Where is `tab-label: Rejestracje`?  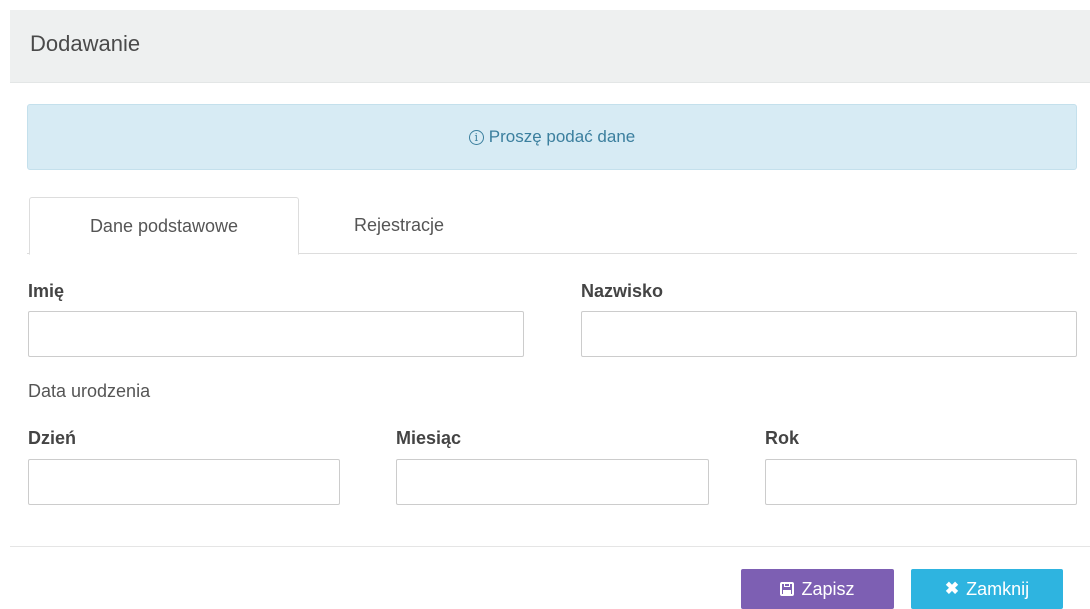 tab-label: Rejestracje is located at coordinates (399, 225).